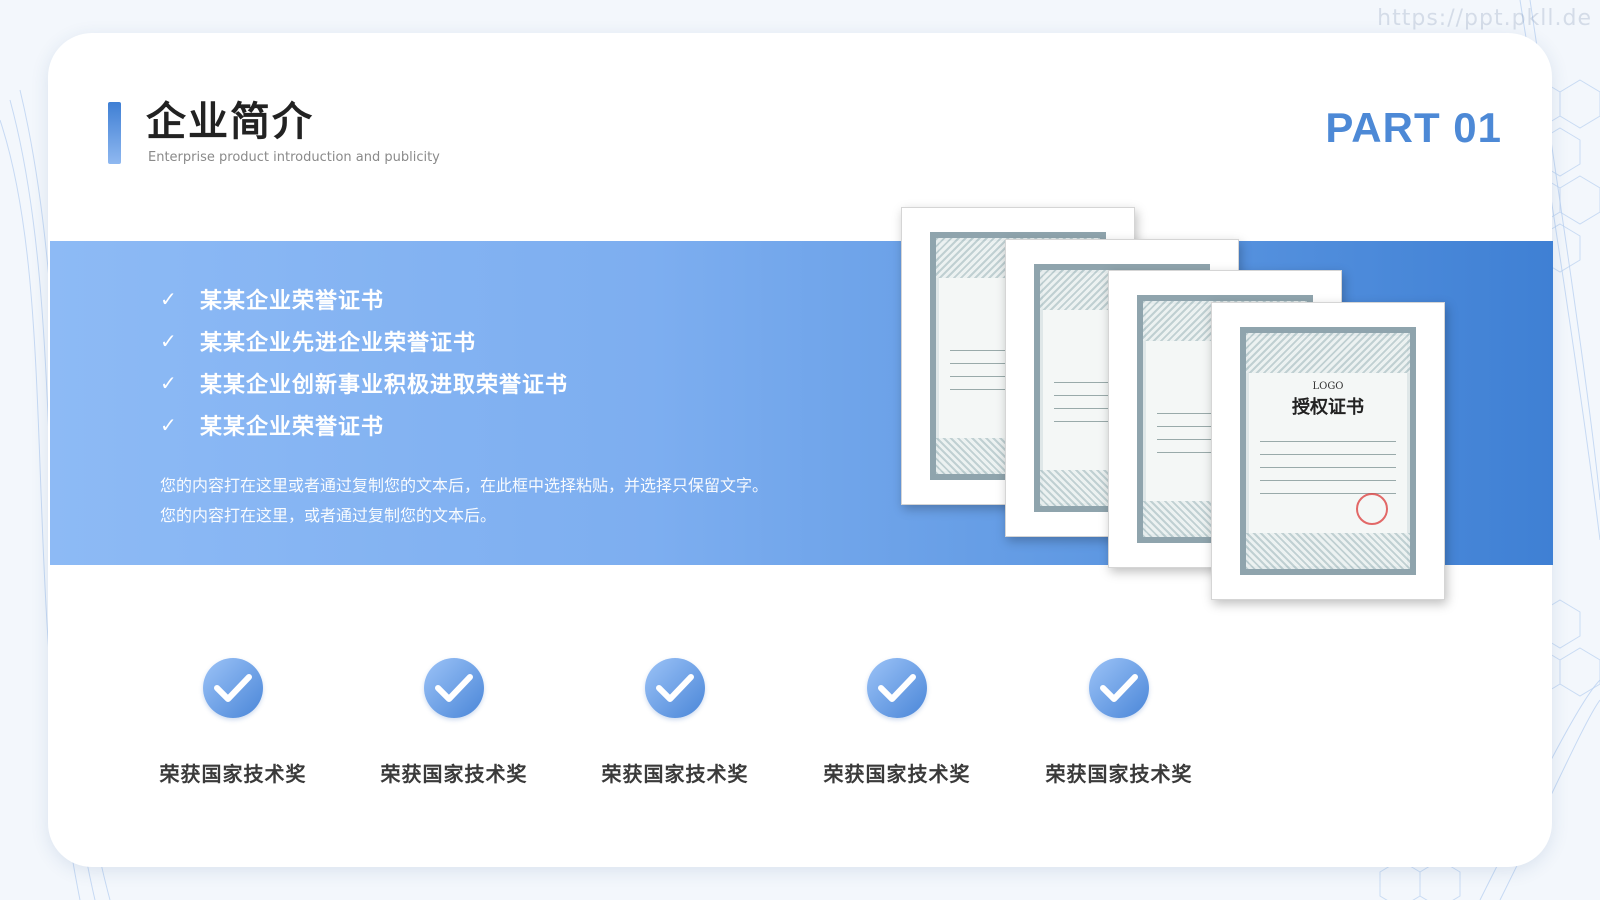  I want to click on list-item: ✓ 某某企业先进企业荣誉证书, so click(364, 341).